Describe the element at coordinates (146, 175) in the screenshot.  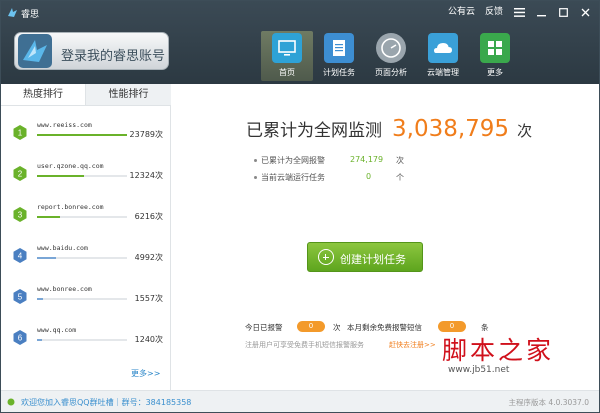
I see `rank-count: 12324次` at that location.